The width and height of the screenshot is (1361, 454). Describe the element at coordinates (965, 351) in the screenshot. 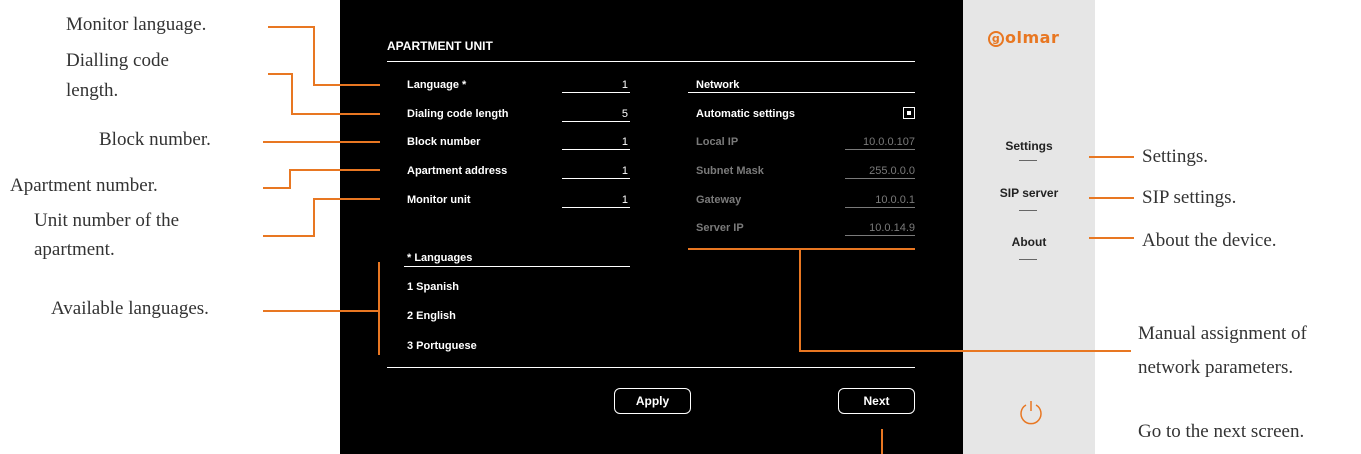

I see `connector-manual-network-h2` at that location.